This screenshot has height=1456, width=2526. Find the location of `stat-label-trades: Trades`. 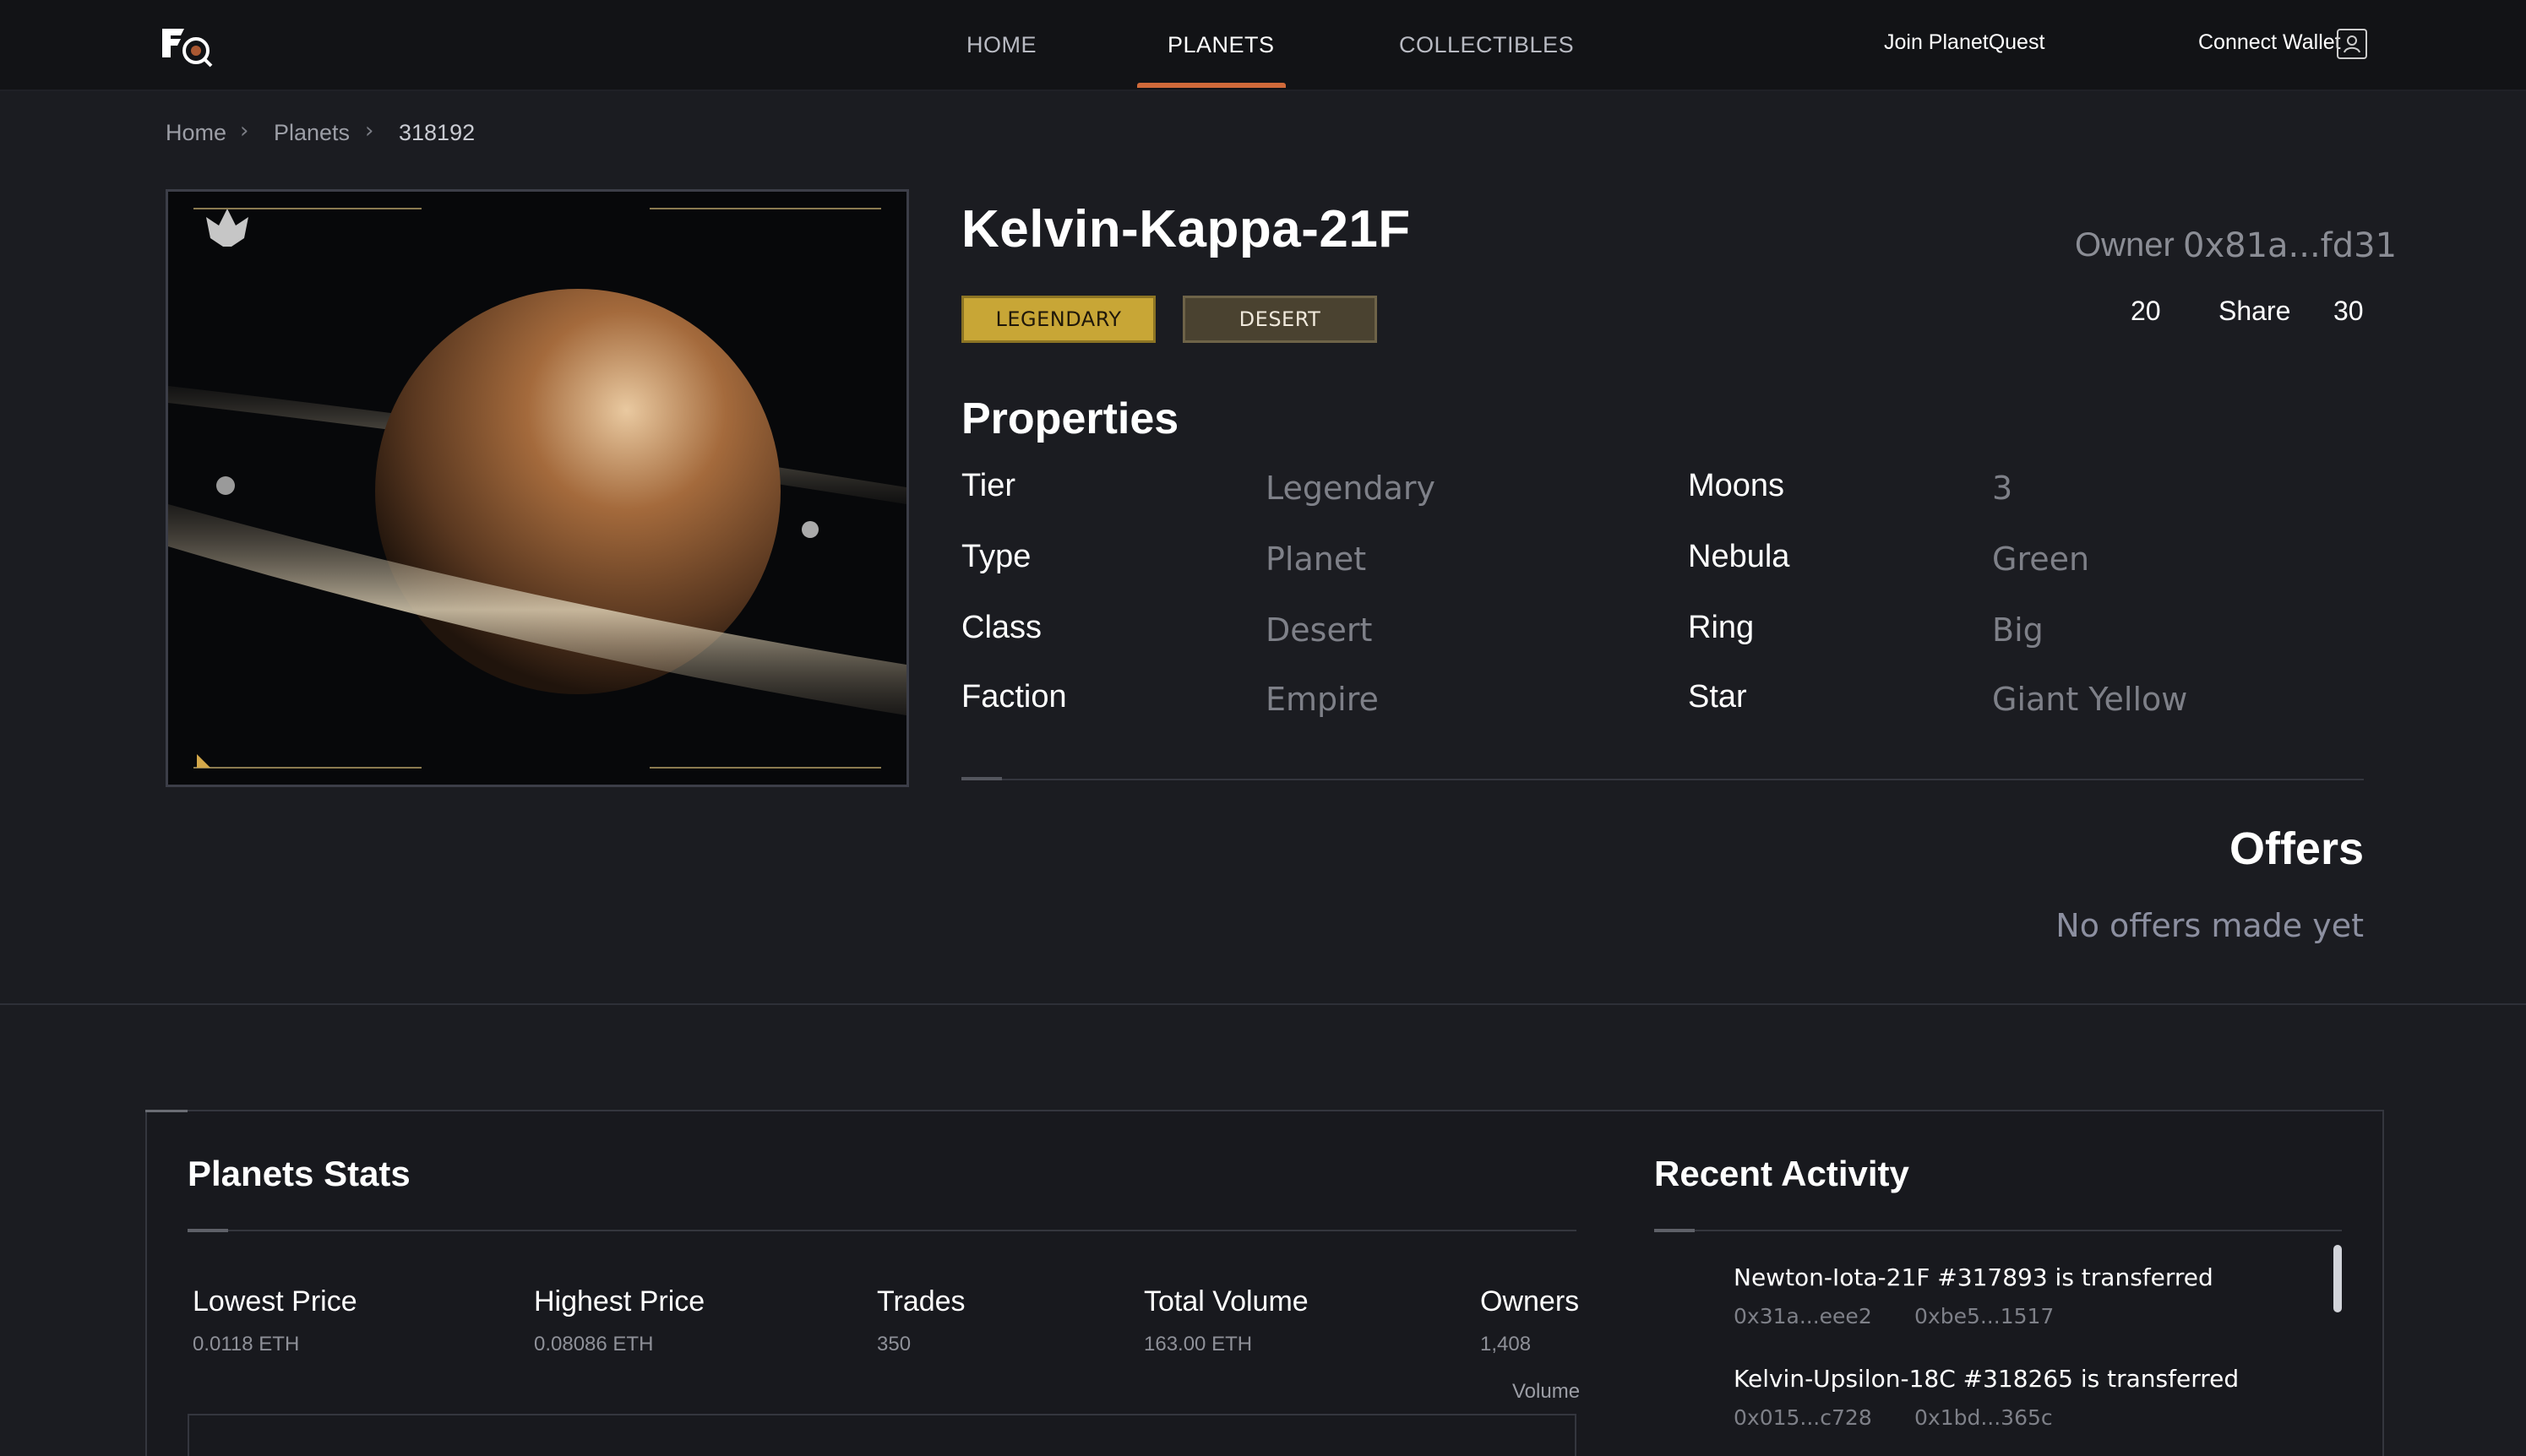

stat-label-trades: Trades is located at coordinates (921, 1301).